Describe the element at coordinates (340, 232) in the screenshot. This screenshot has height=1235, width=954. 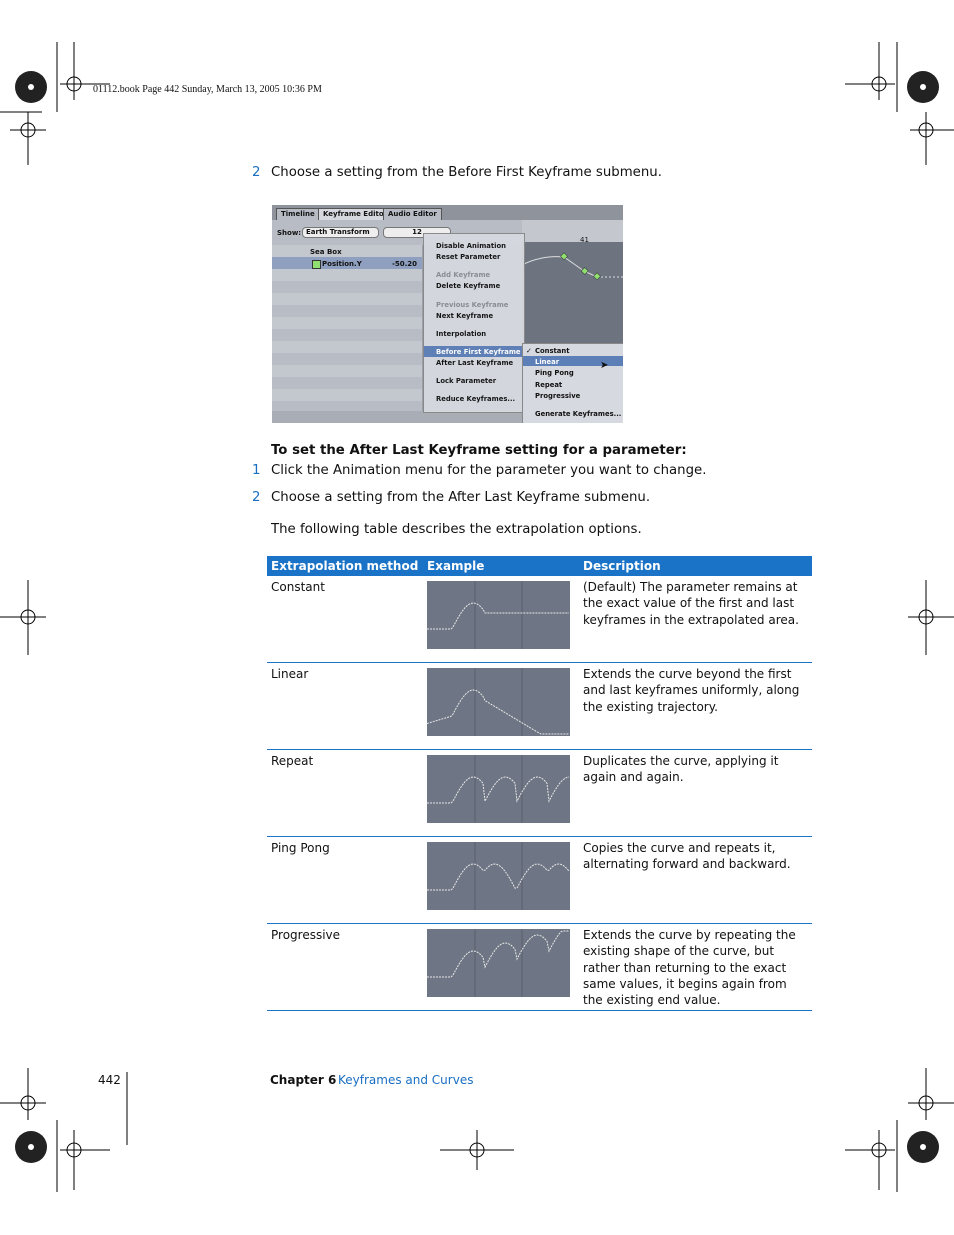
I see `show-popup: Earth Transform` at that location.